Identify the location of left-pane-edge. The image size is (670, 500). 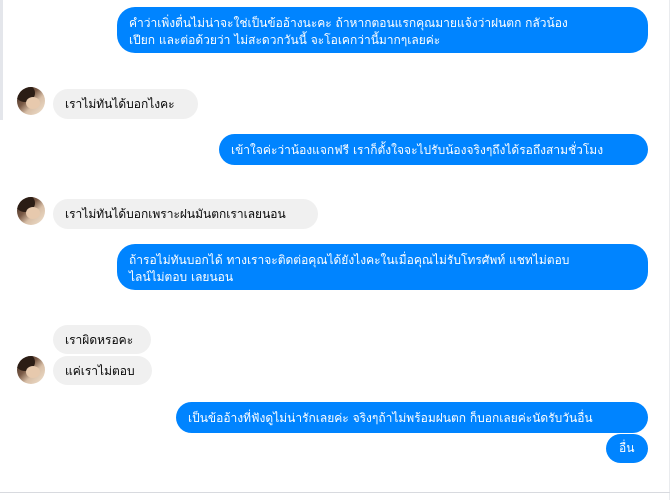
(1, 60).